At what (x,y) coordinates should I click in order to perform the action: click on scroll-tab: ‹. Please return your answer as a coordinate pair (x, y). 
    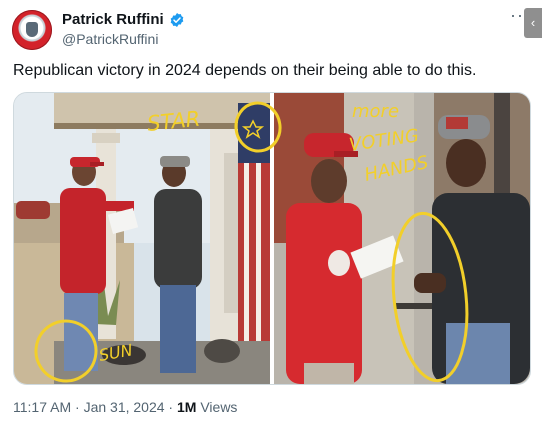
    Looking at the image, I should click on (533, 23).